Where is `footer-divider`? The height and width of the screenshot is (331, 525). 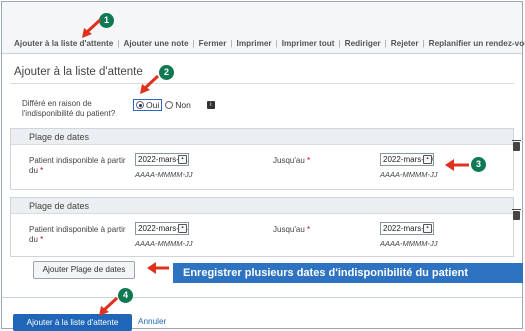 footer-divider is located at coordinates (262, 297).